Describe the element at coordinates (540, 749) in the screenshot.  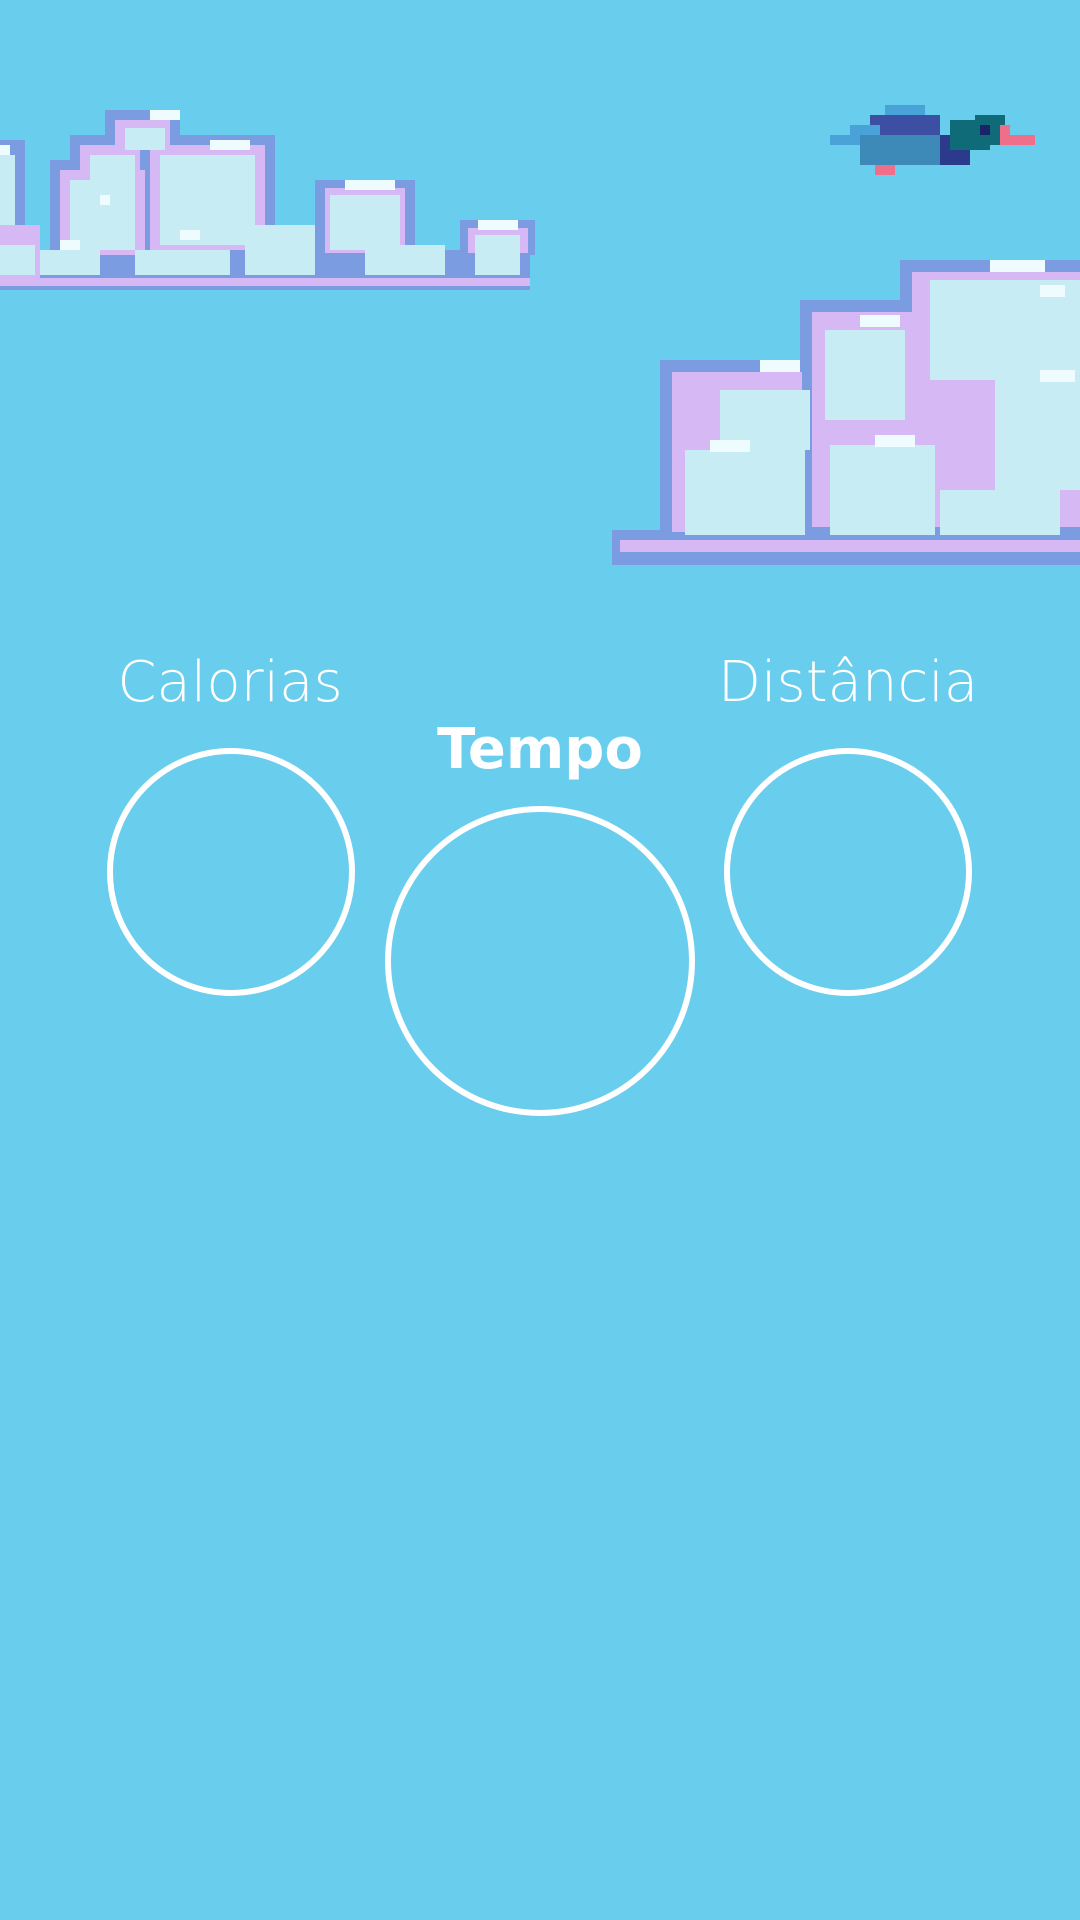
I see `time-label: Tempo` at that location.